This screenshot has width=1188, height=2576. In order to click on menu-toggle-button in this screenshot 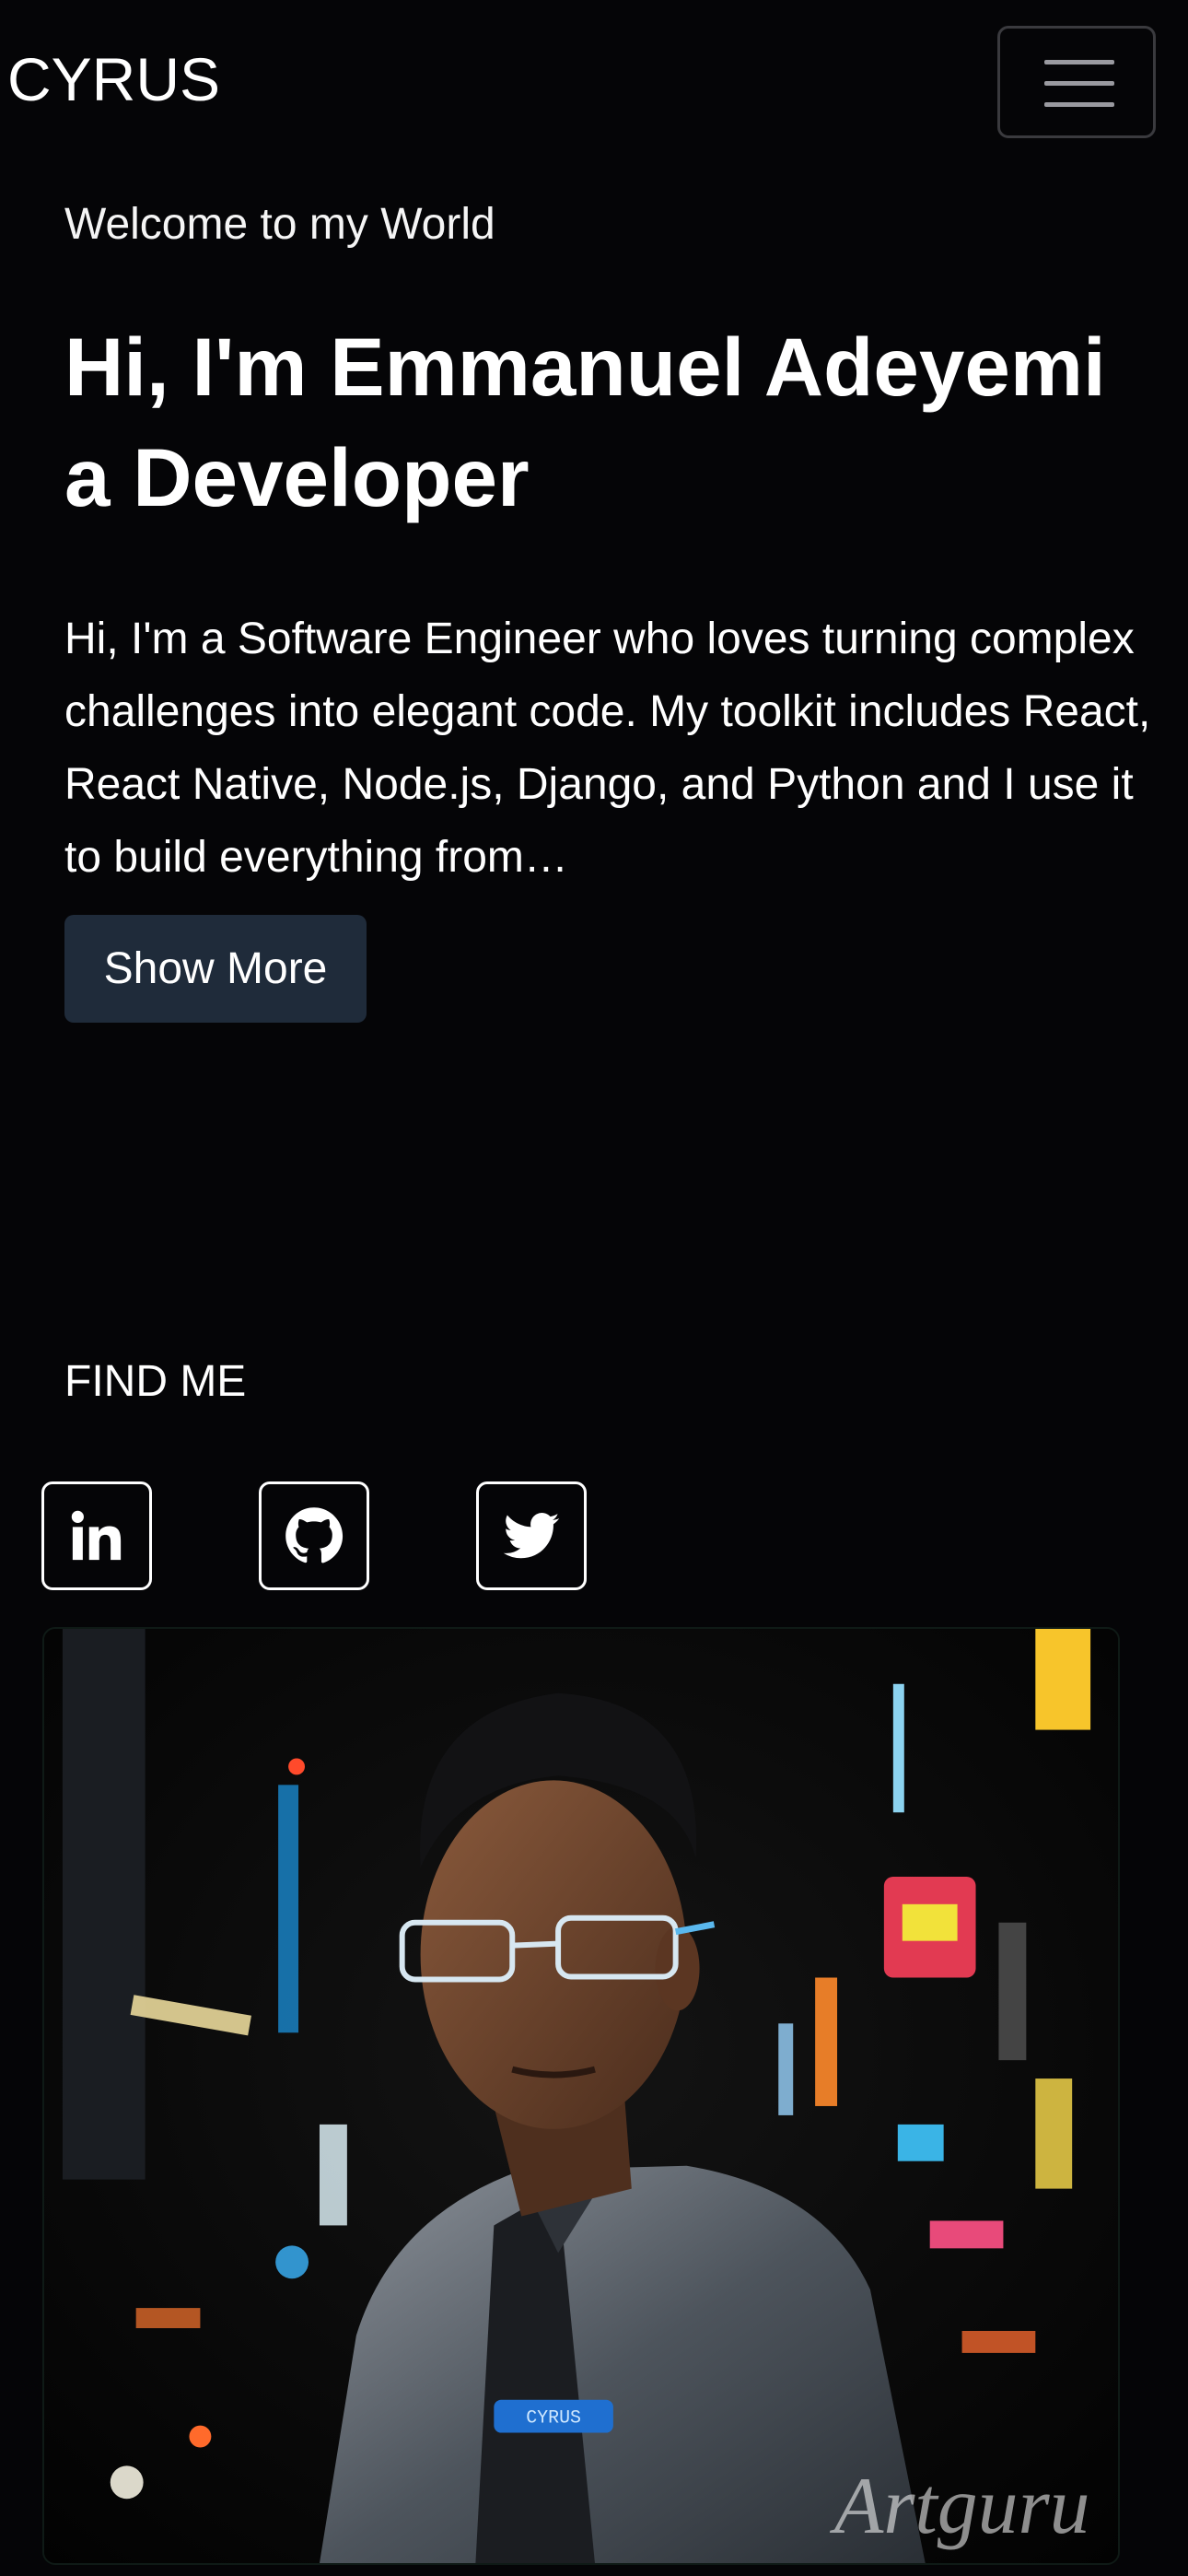, I will do `click(1076, 82)`.